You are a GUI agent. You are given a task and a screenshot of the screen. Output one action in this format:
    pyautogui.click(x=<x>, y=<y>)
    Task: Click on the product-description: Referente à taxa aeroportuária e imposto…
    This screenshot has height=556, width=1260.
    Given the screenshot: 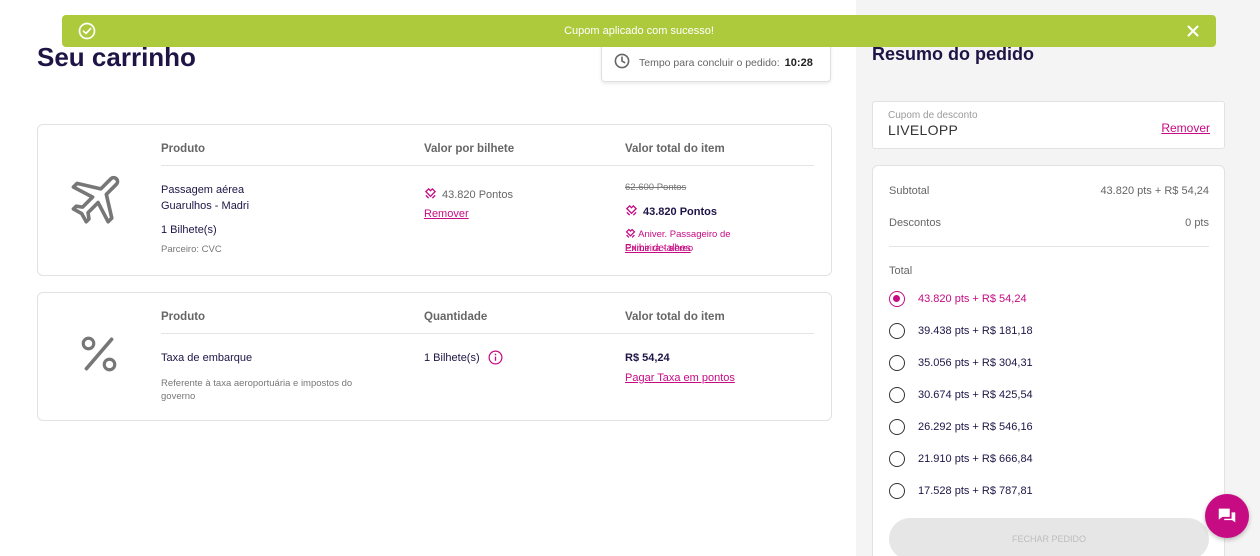 What is the action you would take?
    pyautogui.click(x=257, y=390)
    